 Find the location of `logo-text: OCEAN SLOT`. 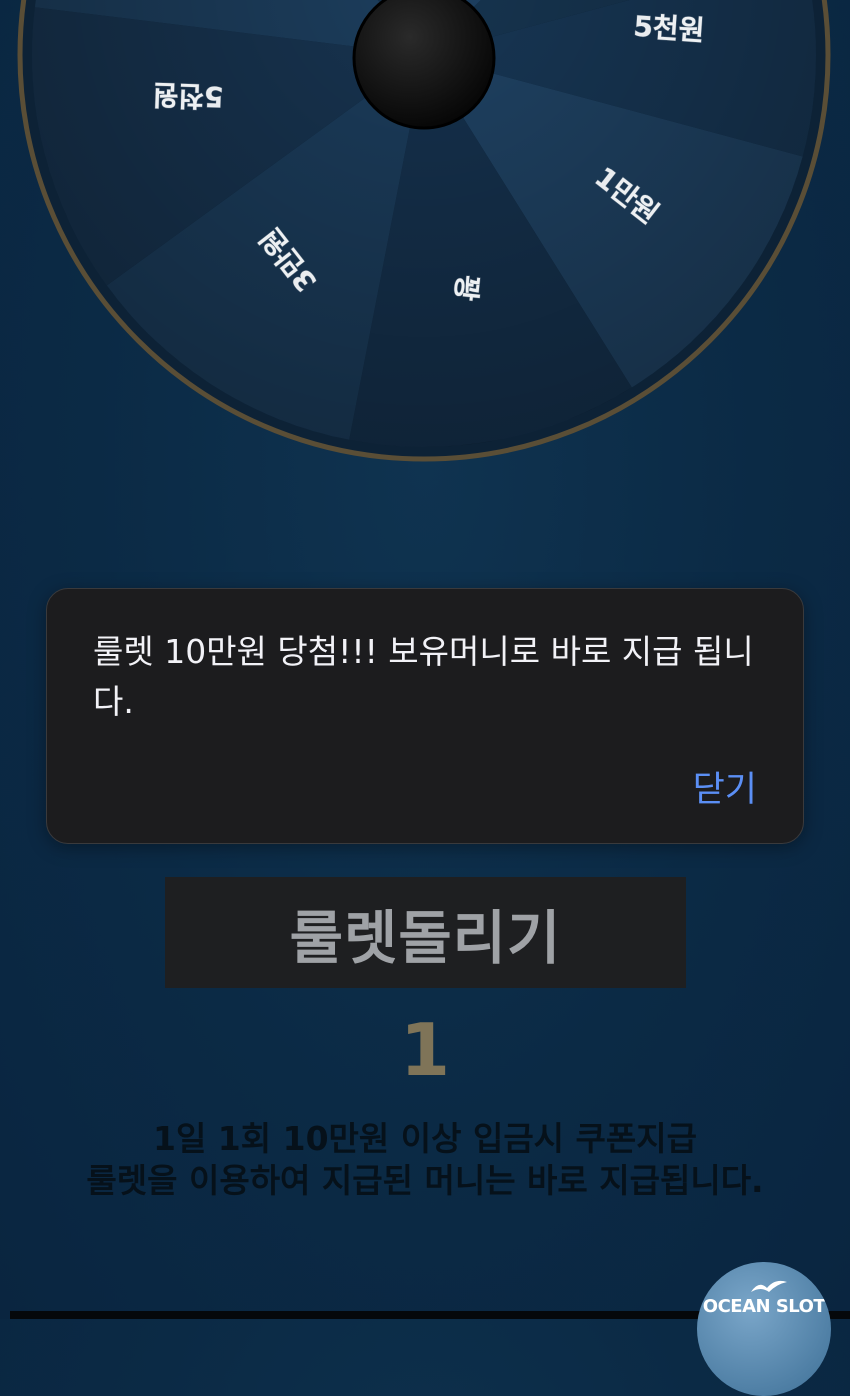

logo-text: OCEAN SLOT is located at coordinates (764, 1306).